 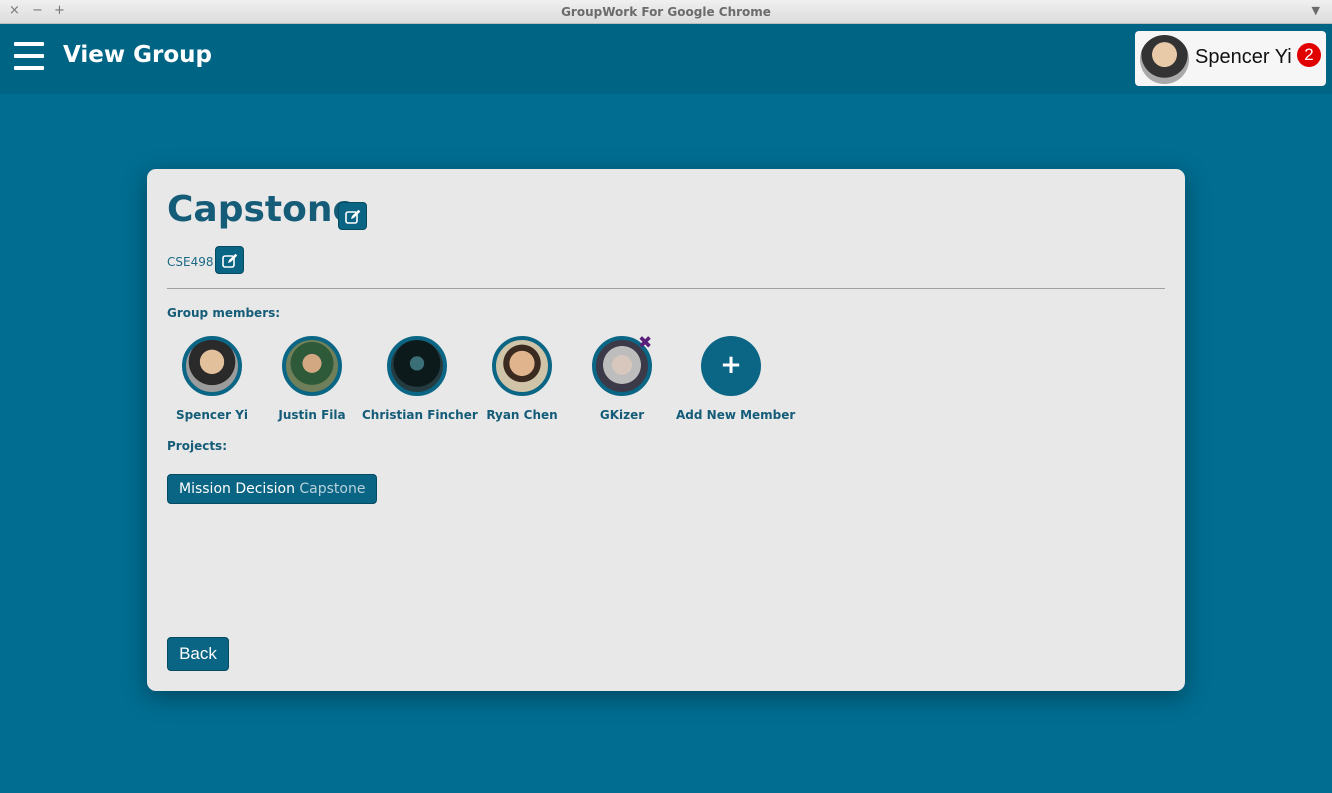 I want to click on project-group: Capstone, so click(x=332, y=489).